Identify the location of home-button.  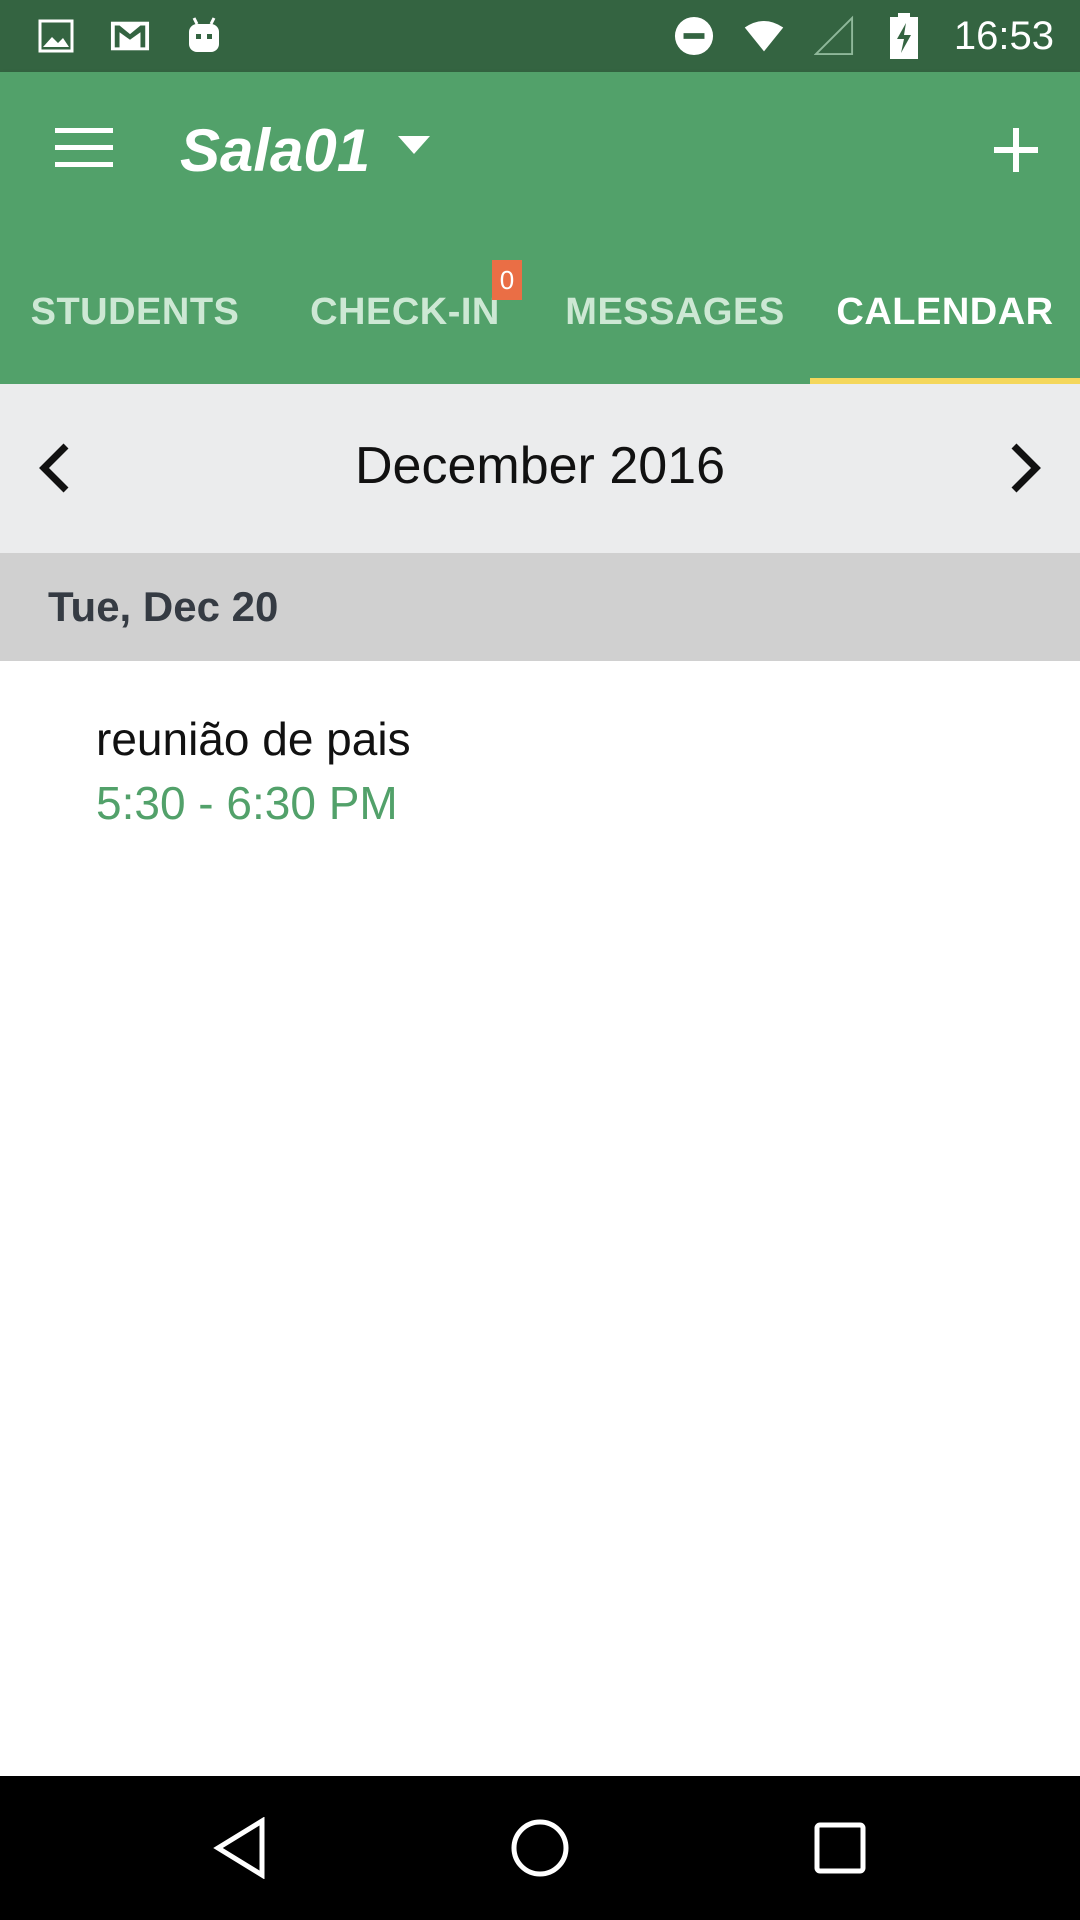
(540, 1848).